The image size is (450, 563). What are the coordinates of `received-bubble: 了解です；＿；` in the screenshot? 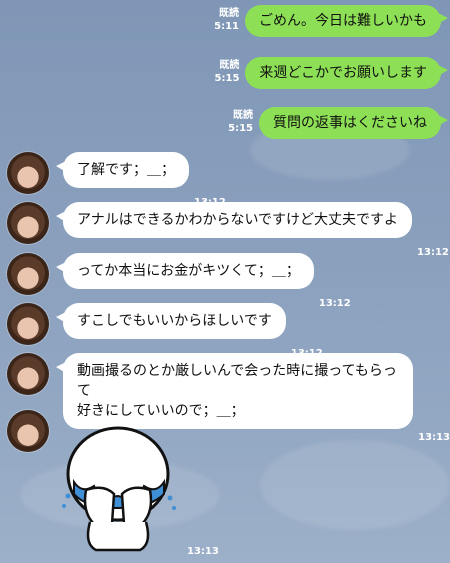 It's located at (122, 170).